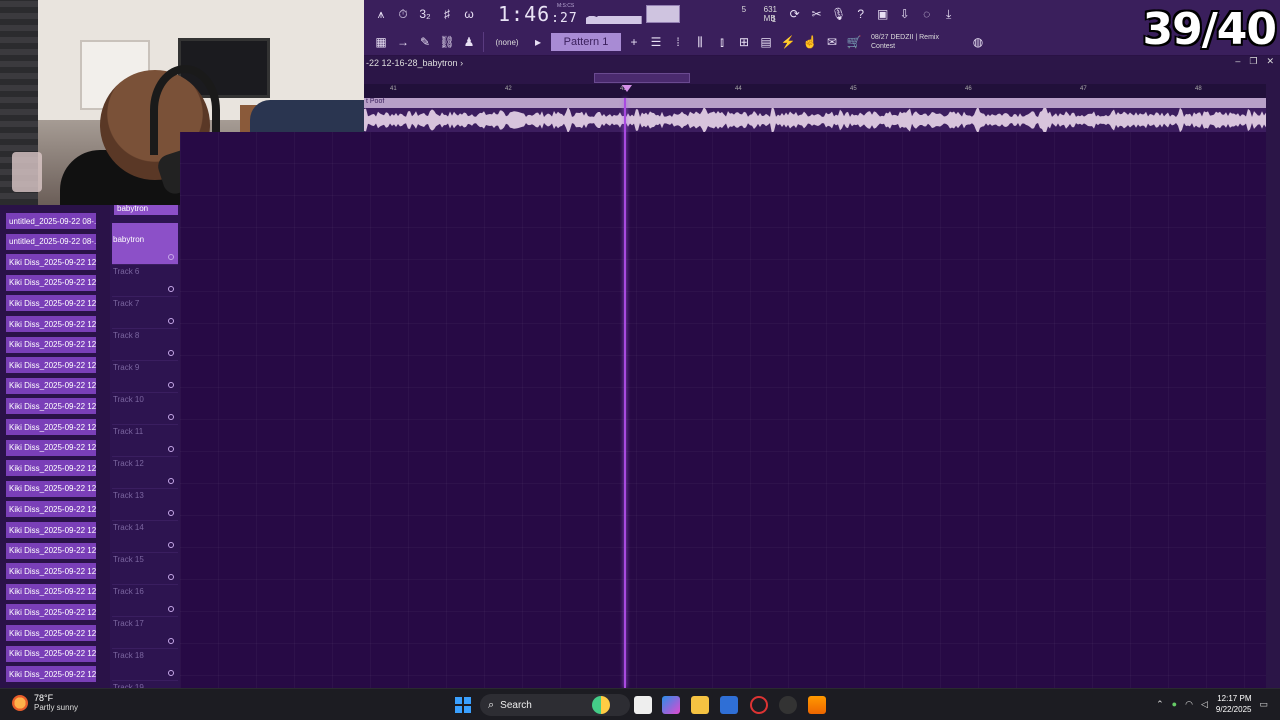 This screenshot has width=1280, height=720. I want to click on task-view-icon, so click(643, 705).